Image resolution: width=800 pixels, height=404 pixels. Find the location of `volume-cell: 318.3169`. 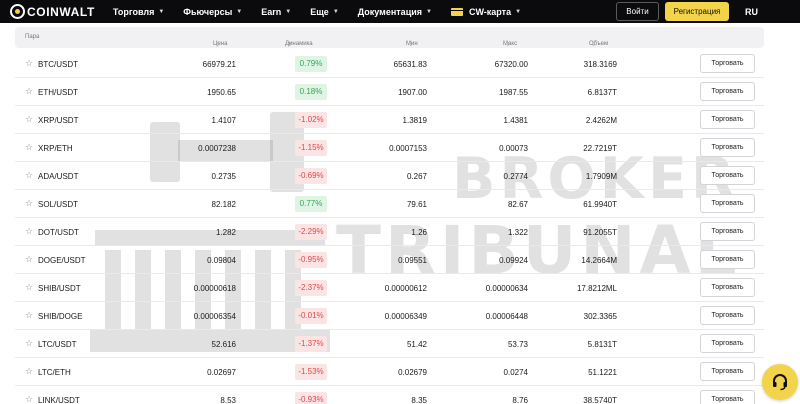

volume-cell: 318.3169 is located at coordinates (600, 64).